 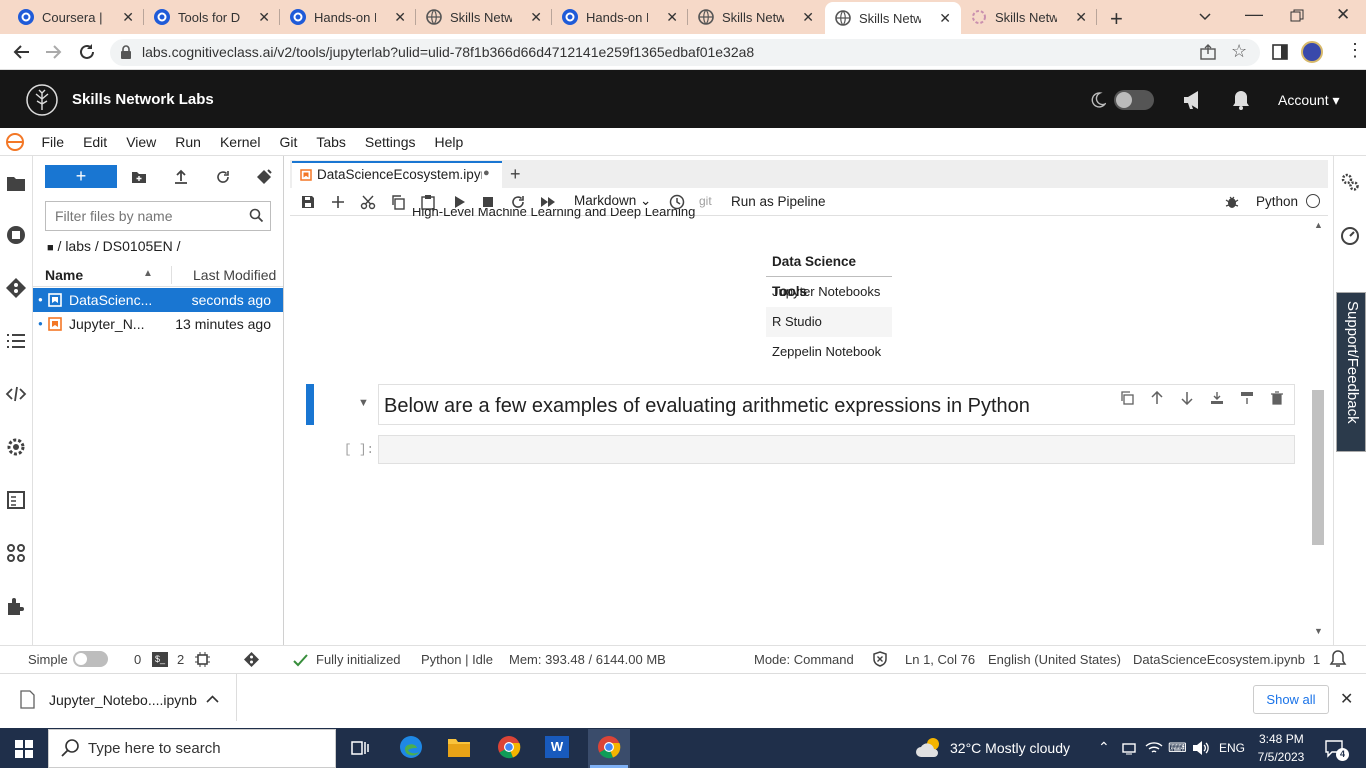 I want to click on weather-text: 32°C Mostly cloudy, so click(x=1010, y=748).